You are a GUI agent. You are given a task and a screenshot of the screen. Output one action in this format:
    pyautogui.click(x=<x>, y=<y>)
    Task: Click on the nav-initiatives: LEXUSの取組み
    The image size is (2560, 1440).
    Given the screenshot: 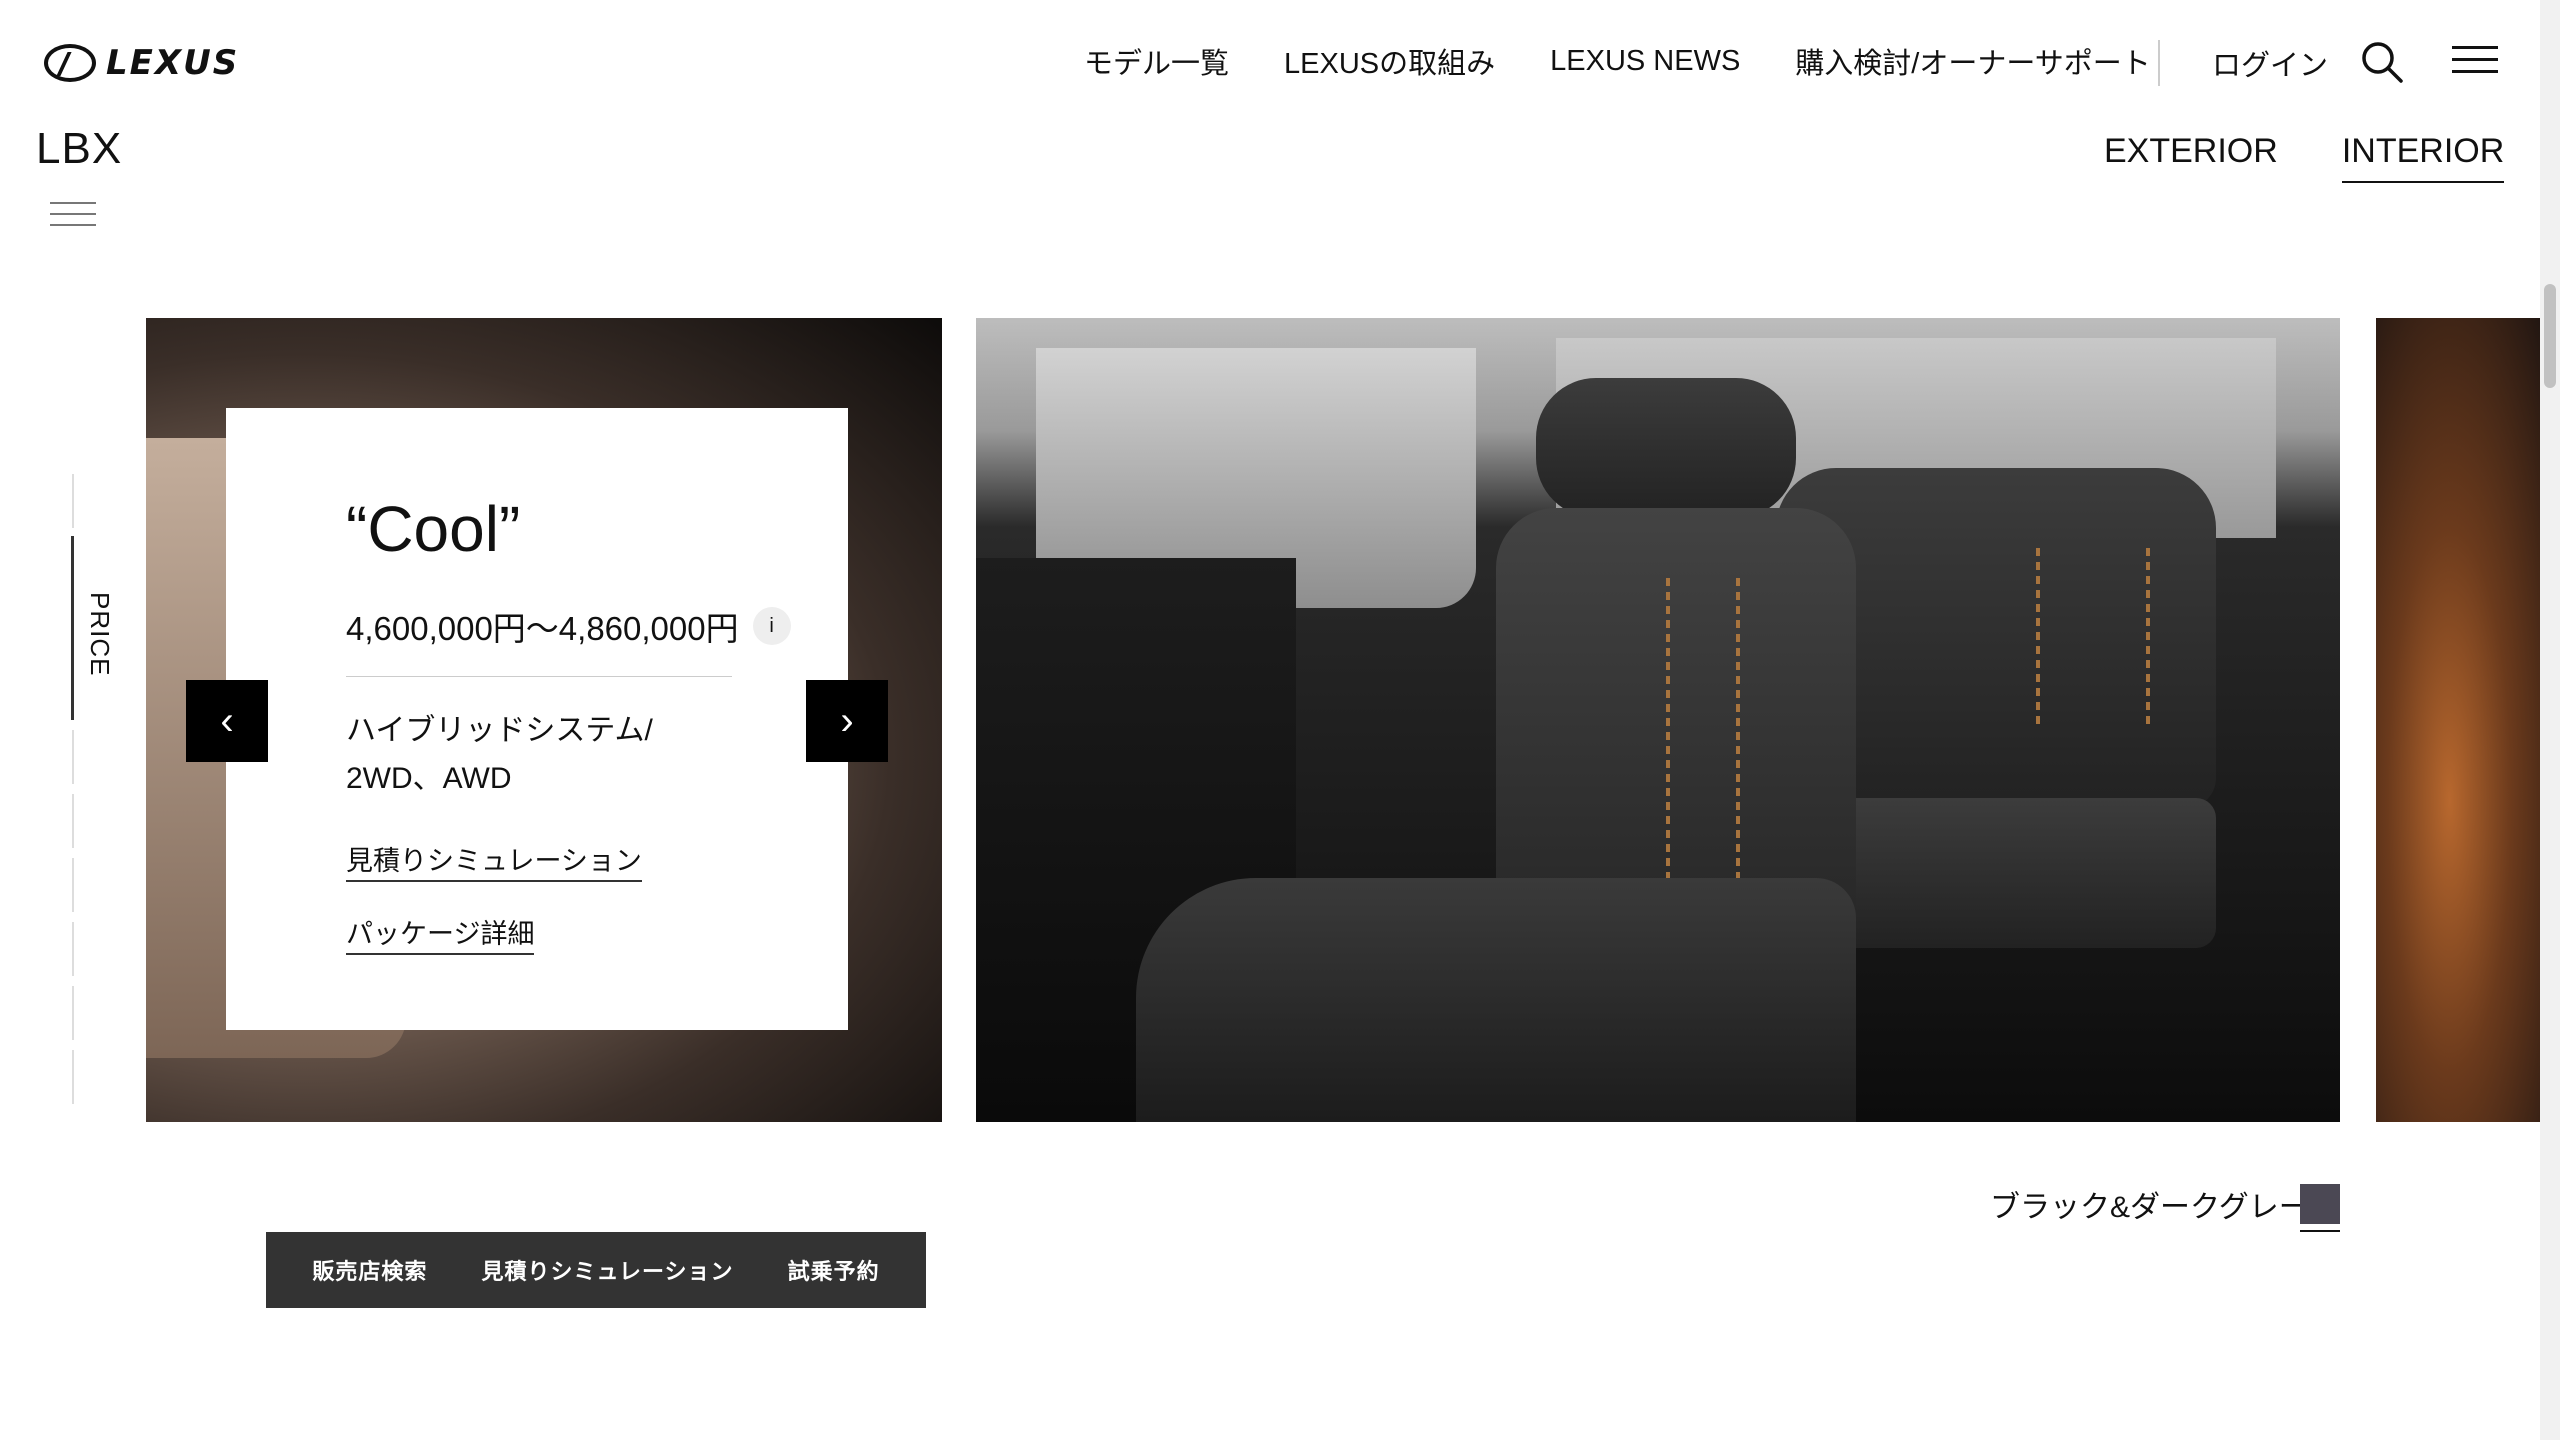 What is the action you would take?
    pyautogui.click(x=1389, y=61)
    